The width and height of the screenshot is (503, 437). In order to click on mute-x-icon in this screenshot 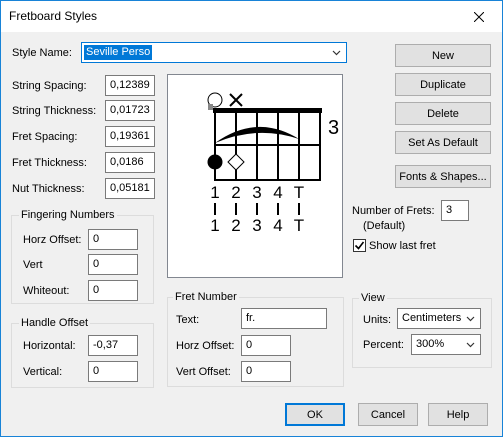, I will do `click(236, 100)`.